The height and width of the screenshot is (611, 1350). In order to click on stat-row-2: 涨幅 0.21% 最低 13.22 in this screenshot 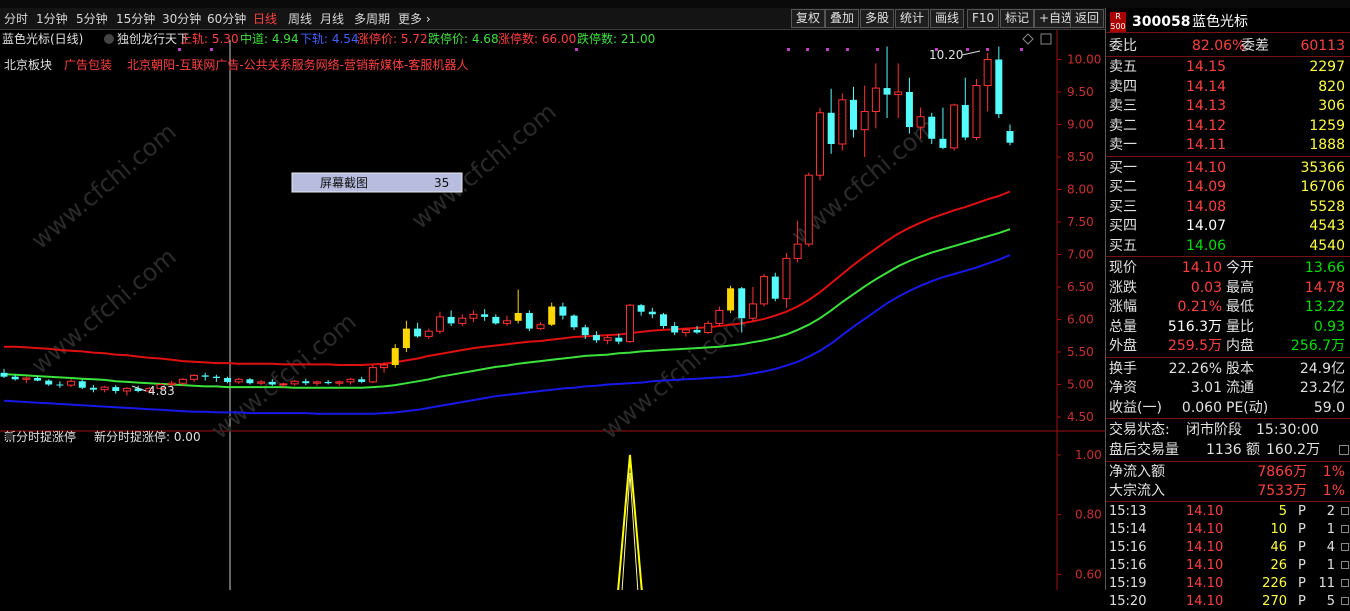, I will do `click(1228, 306)`.